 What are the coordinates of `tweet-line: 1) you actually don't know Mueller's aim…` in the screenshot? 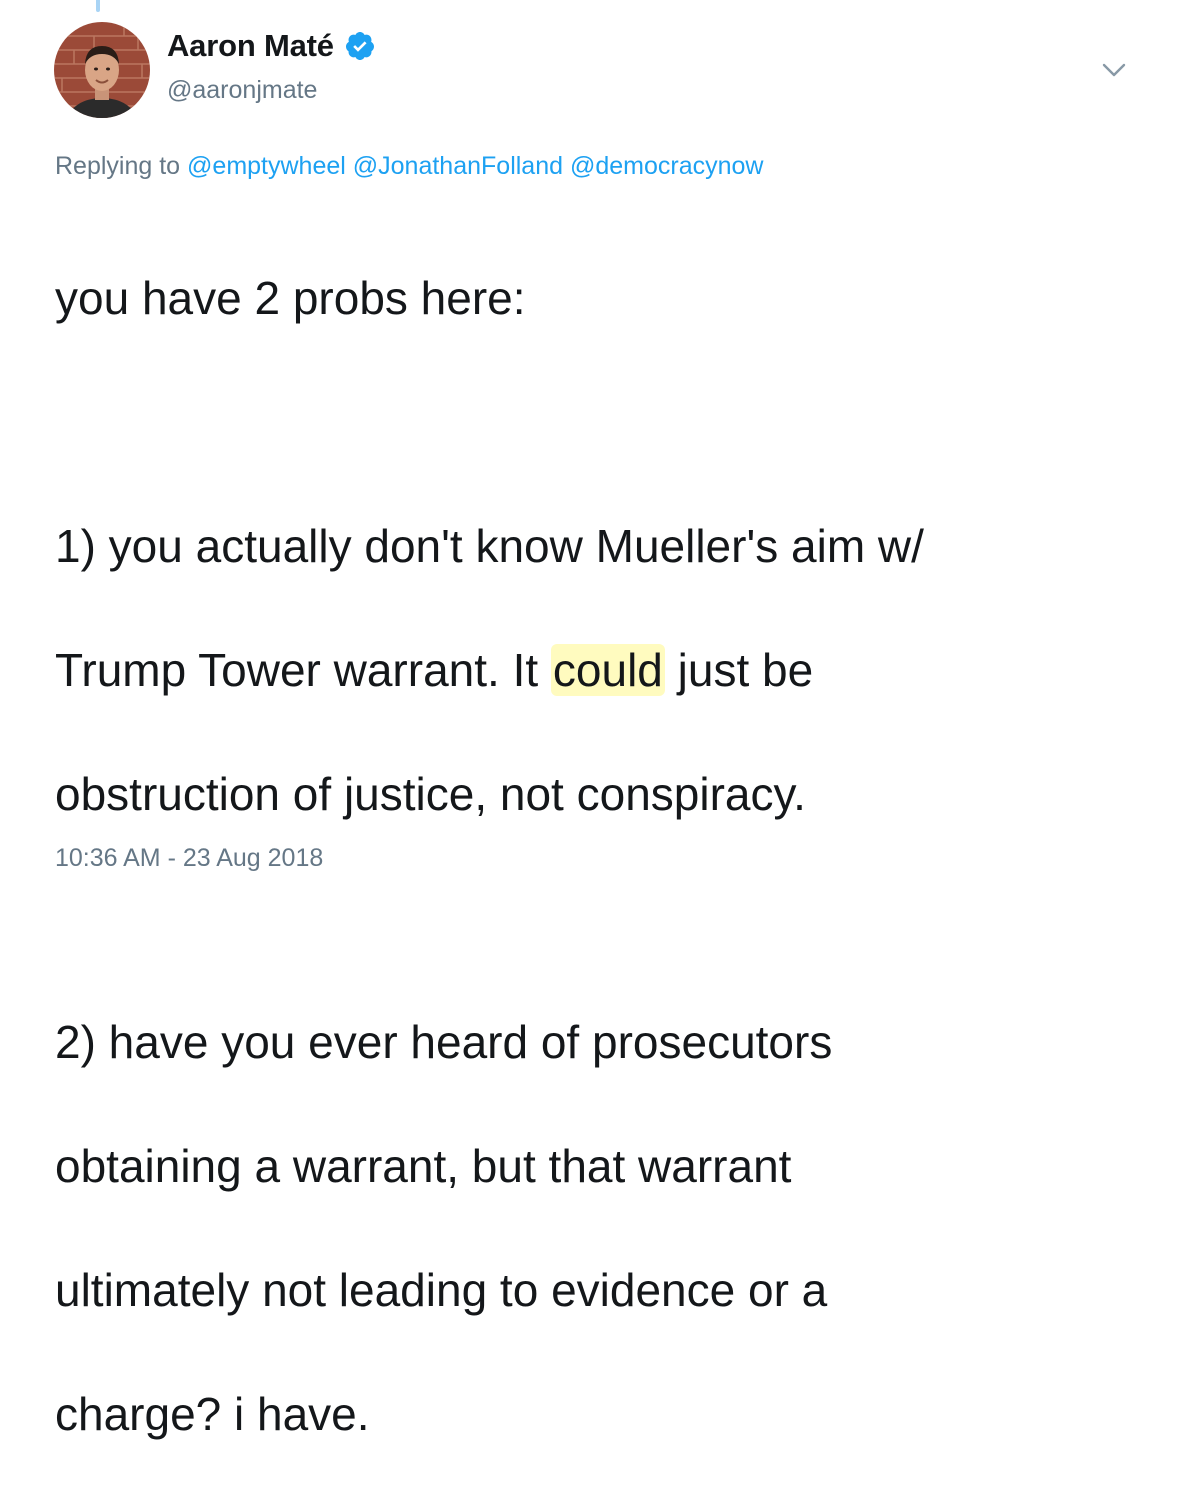 It's located at (489, 546).